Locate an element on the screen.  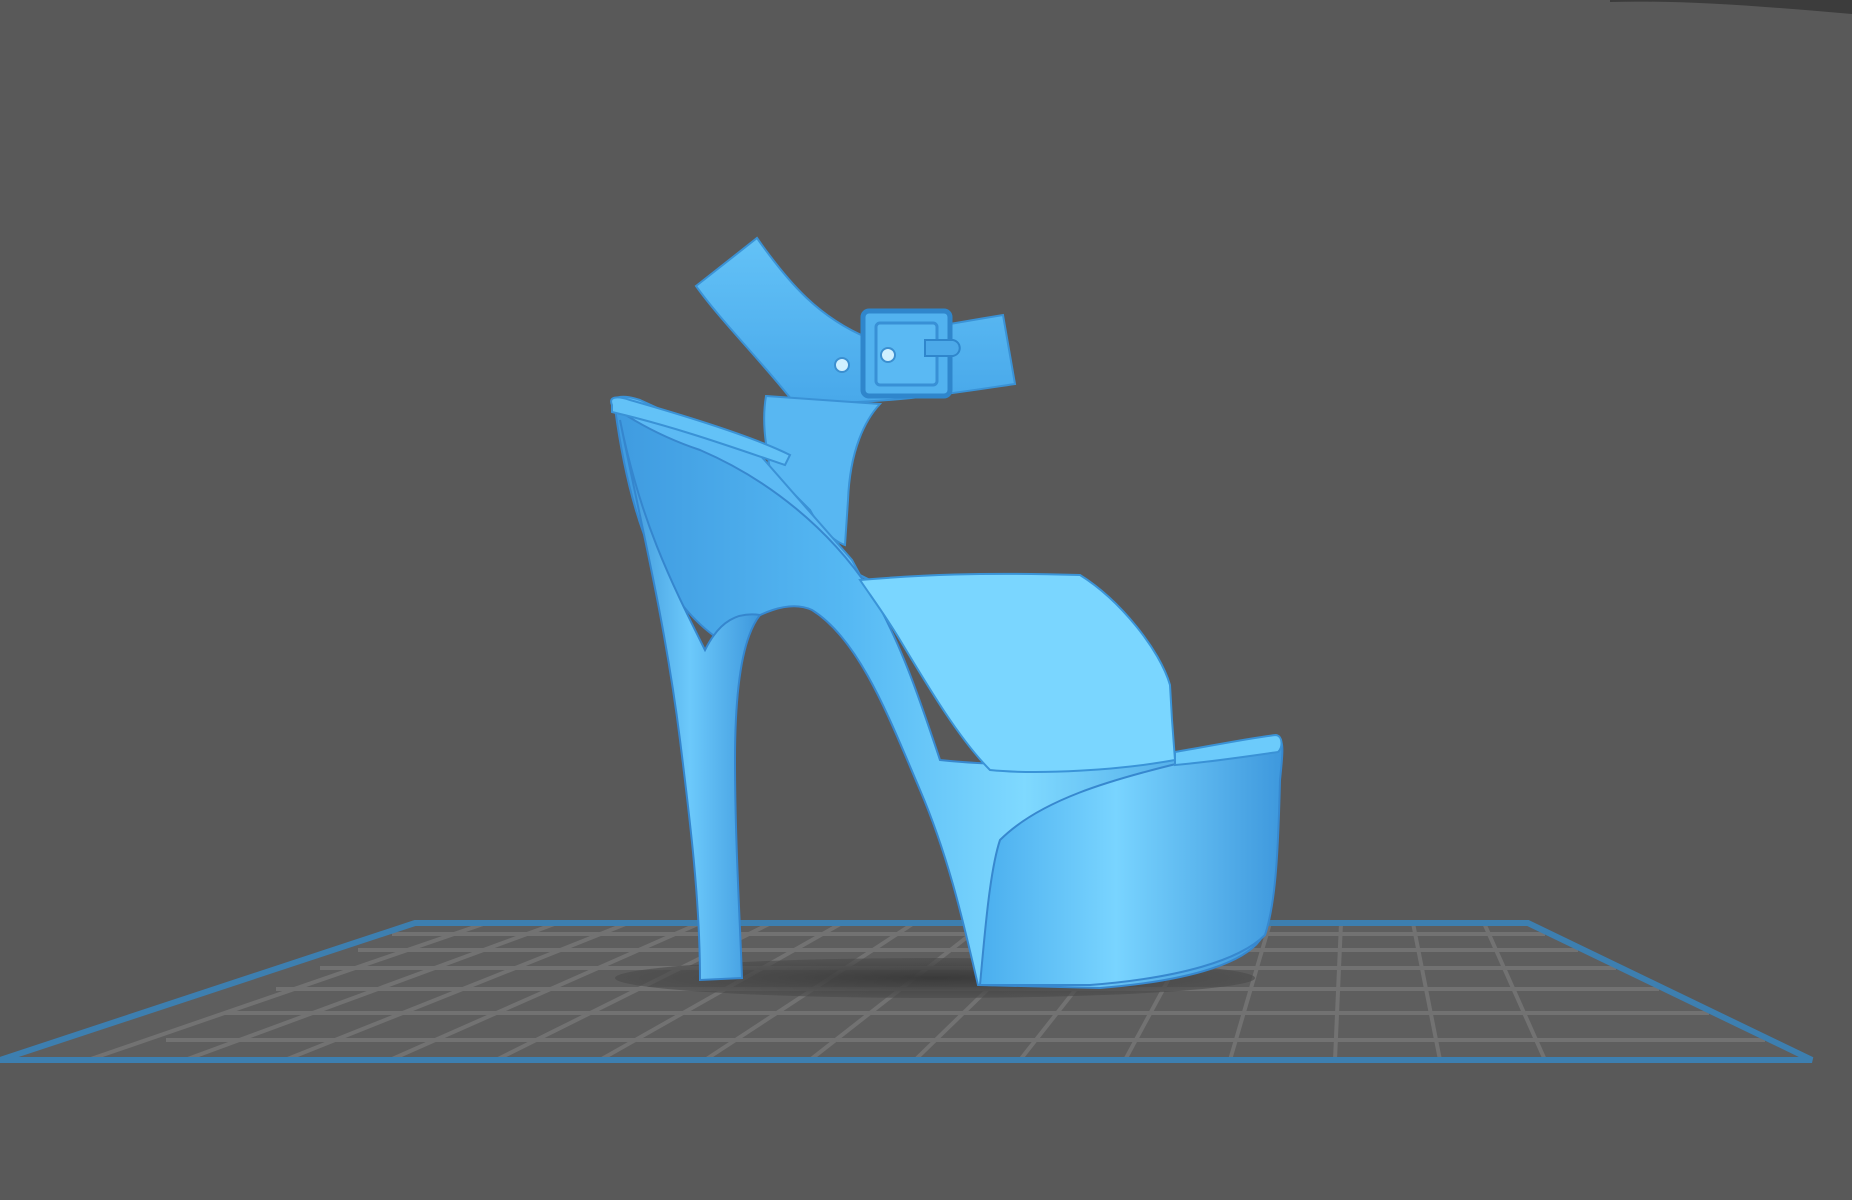
buckle is located at coordinates (910, 353).